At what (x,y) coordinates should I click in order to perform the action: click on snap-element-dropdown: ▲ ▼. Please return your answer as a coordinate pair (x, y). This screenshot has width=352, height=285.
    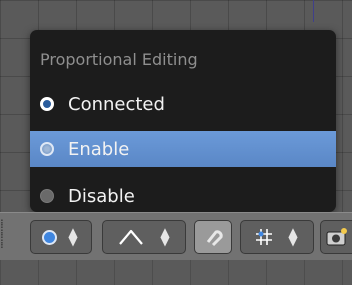
    Looking at the image, I should click on (277, 237).